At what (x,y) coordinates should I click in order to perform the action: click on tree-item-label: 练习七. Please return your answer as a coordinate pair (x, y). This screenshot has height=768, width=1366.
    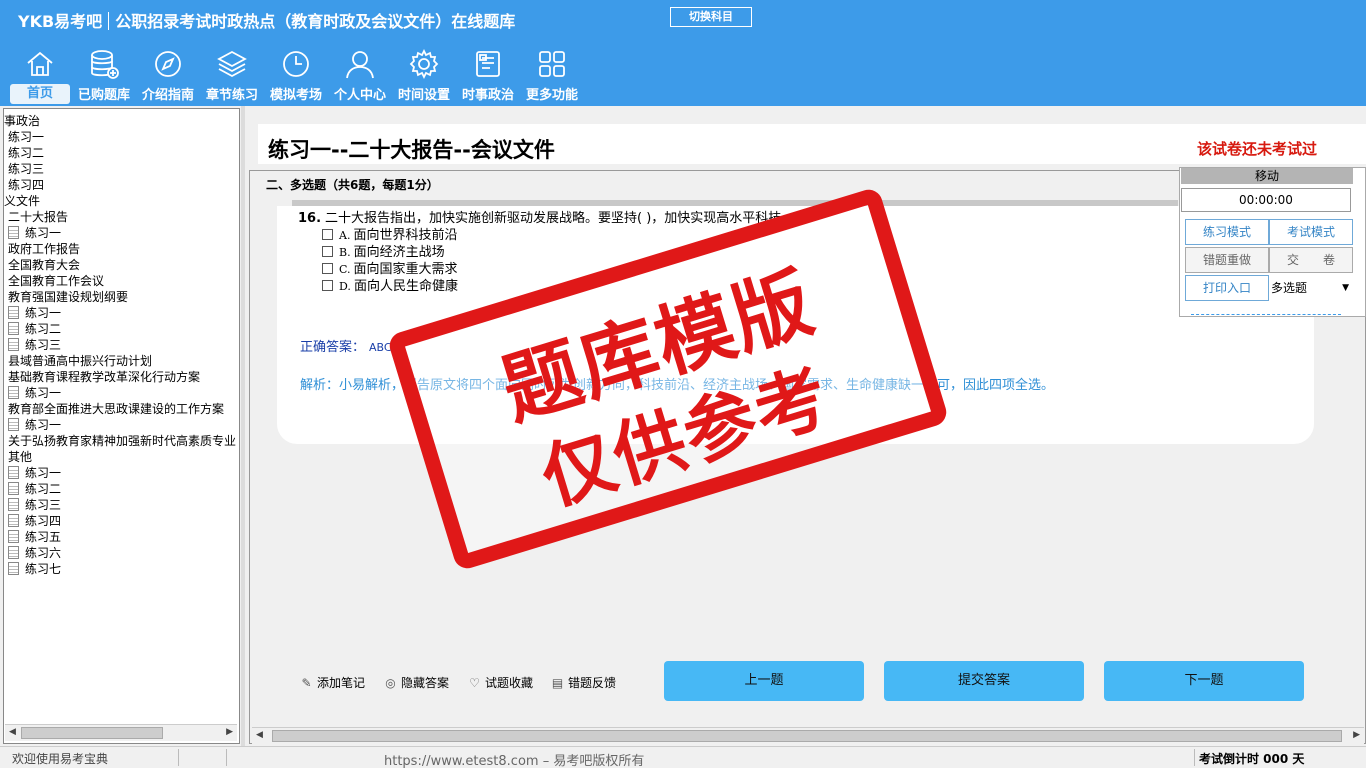
    Looking at the image, I should click on (43, 569).